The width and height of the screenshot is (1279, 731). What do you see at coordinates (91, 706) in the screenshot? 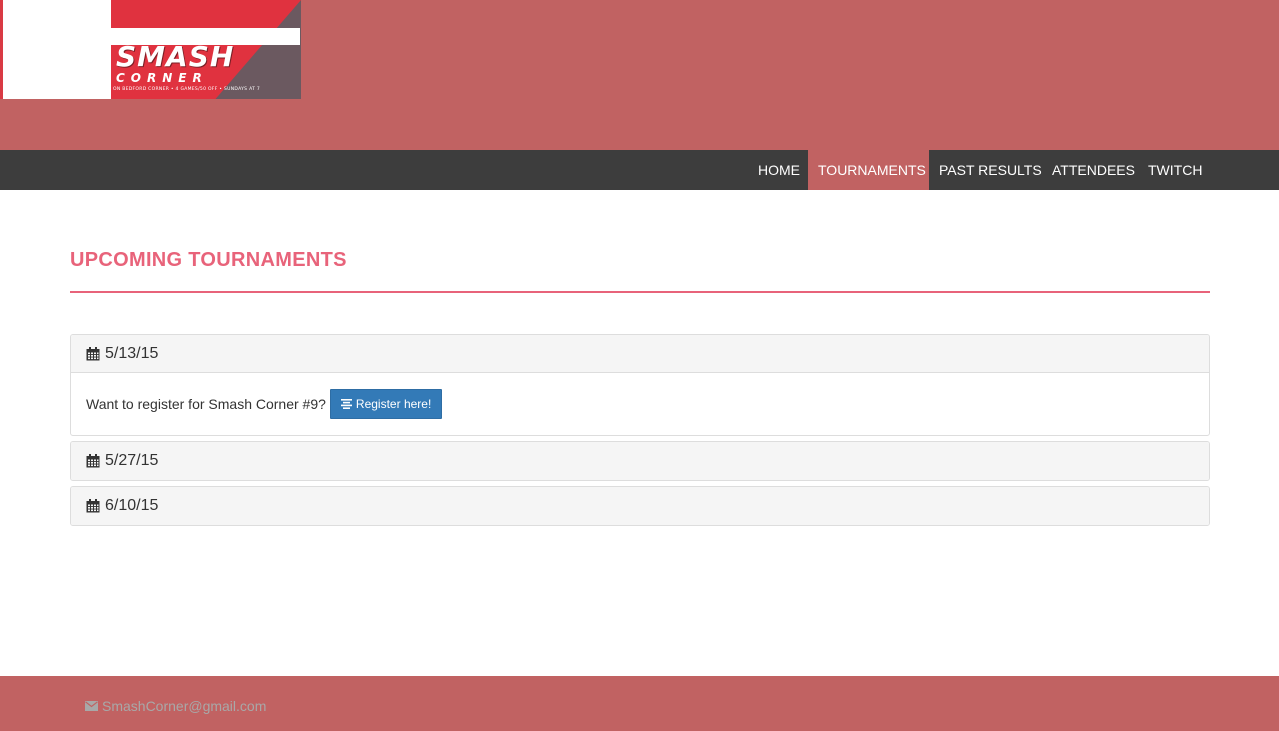
I see `envelope-icon` at bounding box center [91, 706].